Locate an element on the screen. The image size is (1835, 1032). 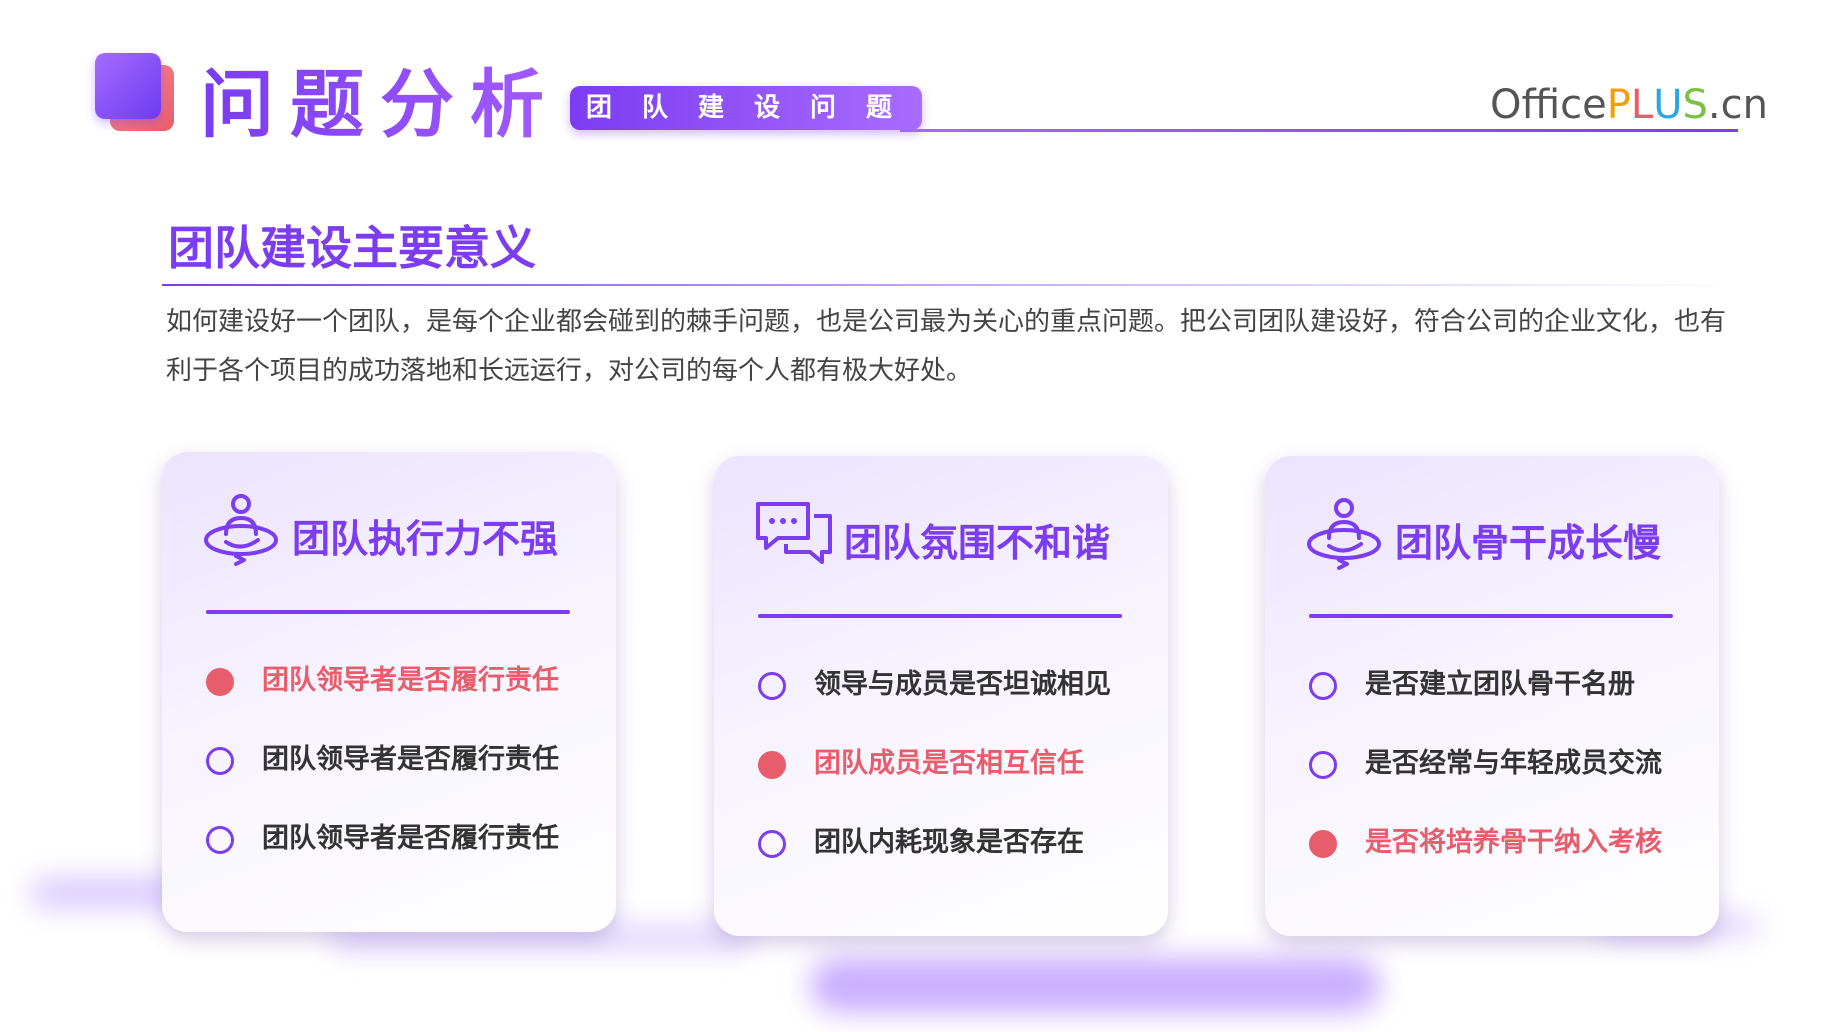
card-item-list: 是否建立团队骨干名册 是否经常与年轻成员交流 是否将培养骨干纳入考核 is located at coordinates (1509, 780).